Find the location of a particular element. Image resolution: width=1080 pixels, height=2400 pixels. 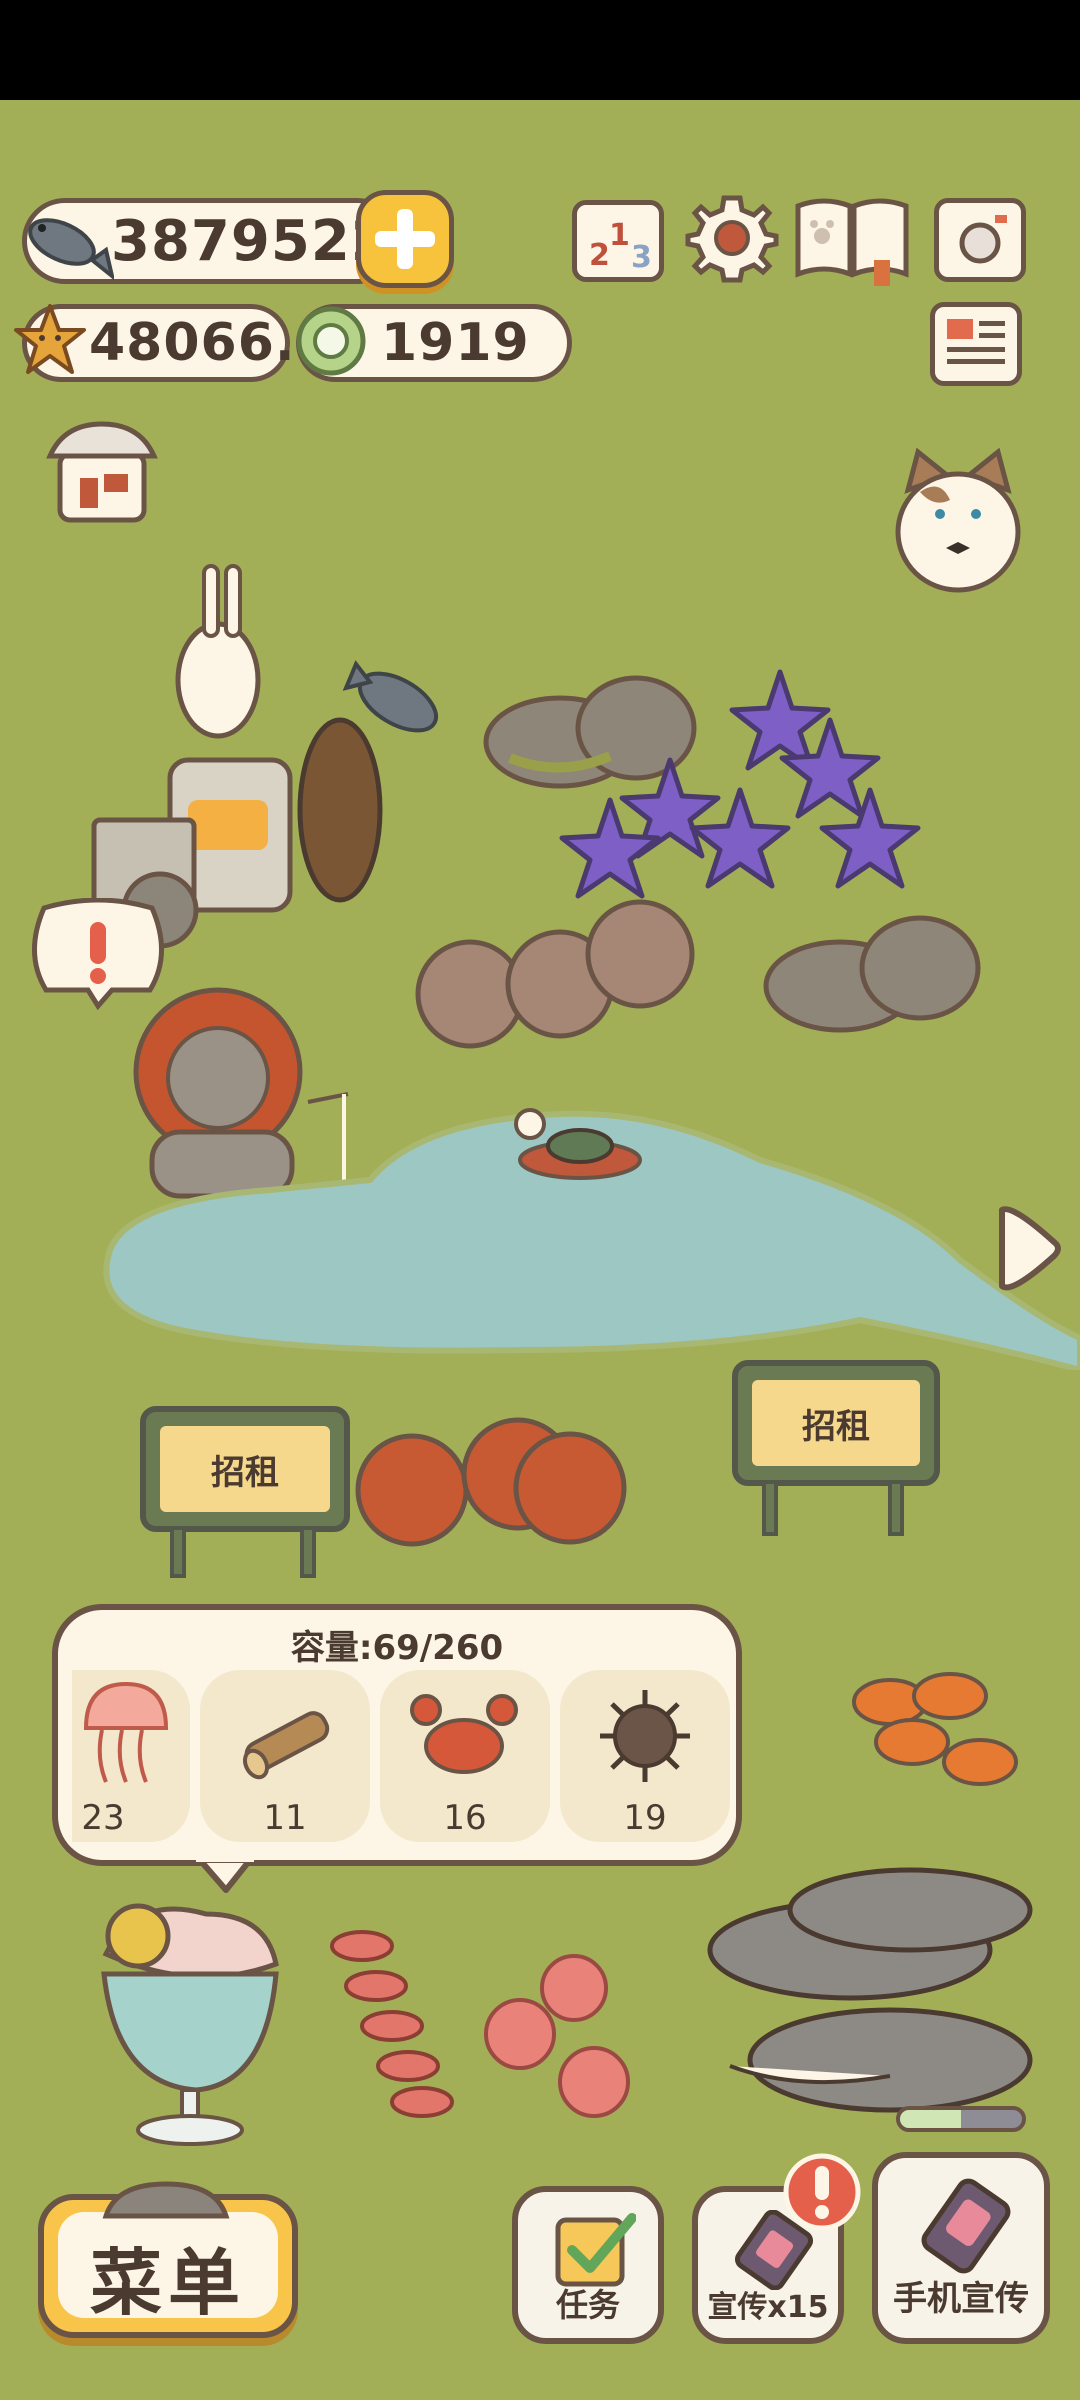

storage-capacity-label: 容量:69/260 is located at coordinates (397, 1648).